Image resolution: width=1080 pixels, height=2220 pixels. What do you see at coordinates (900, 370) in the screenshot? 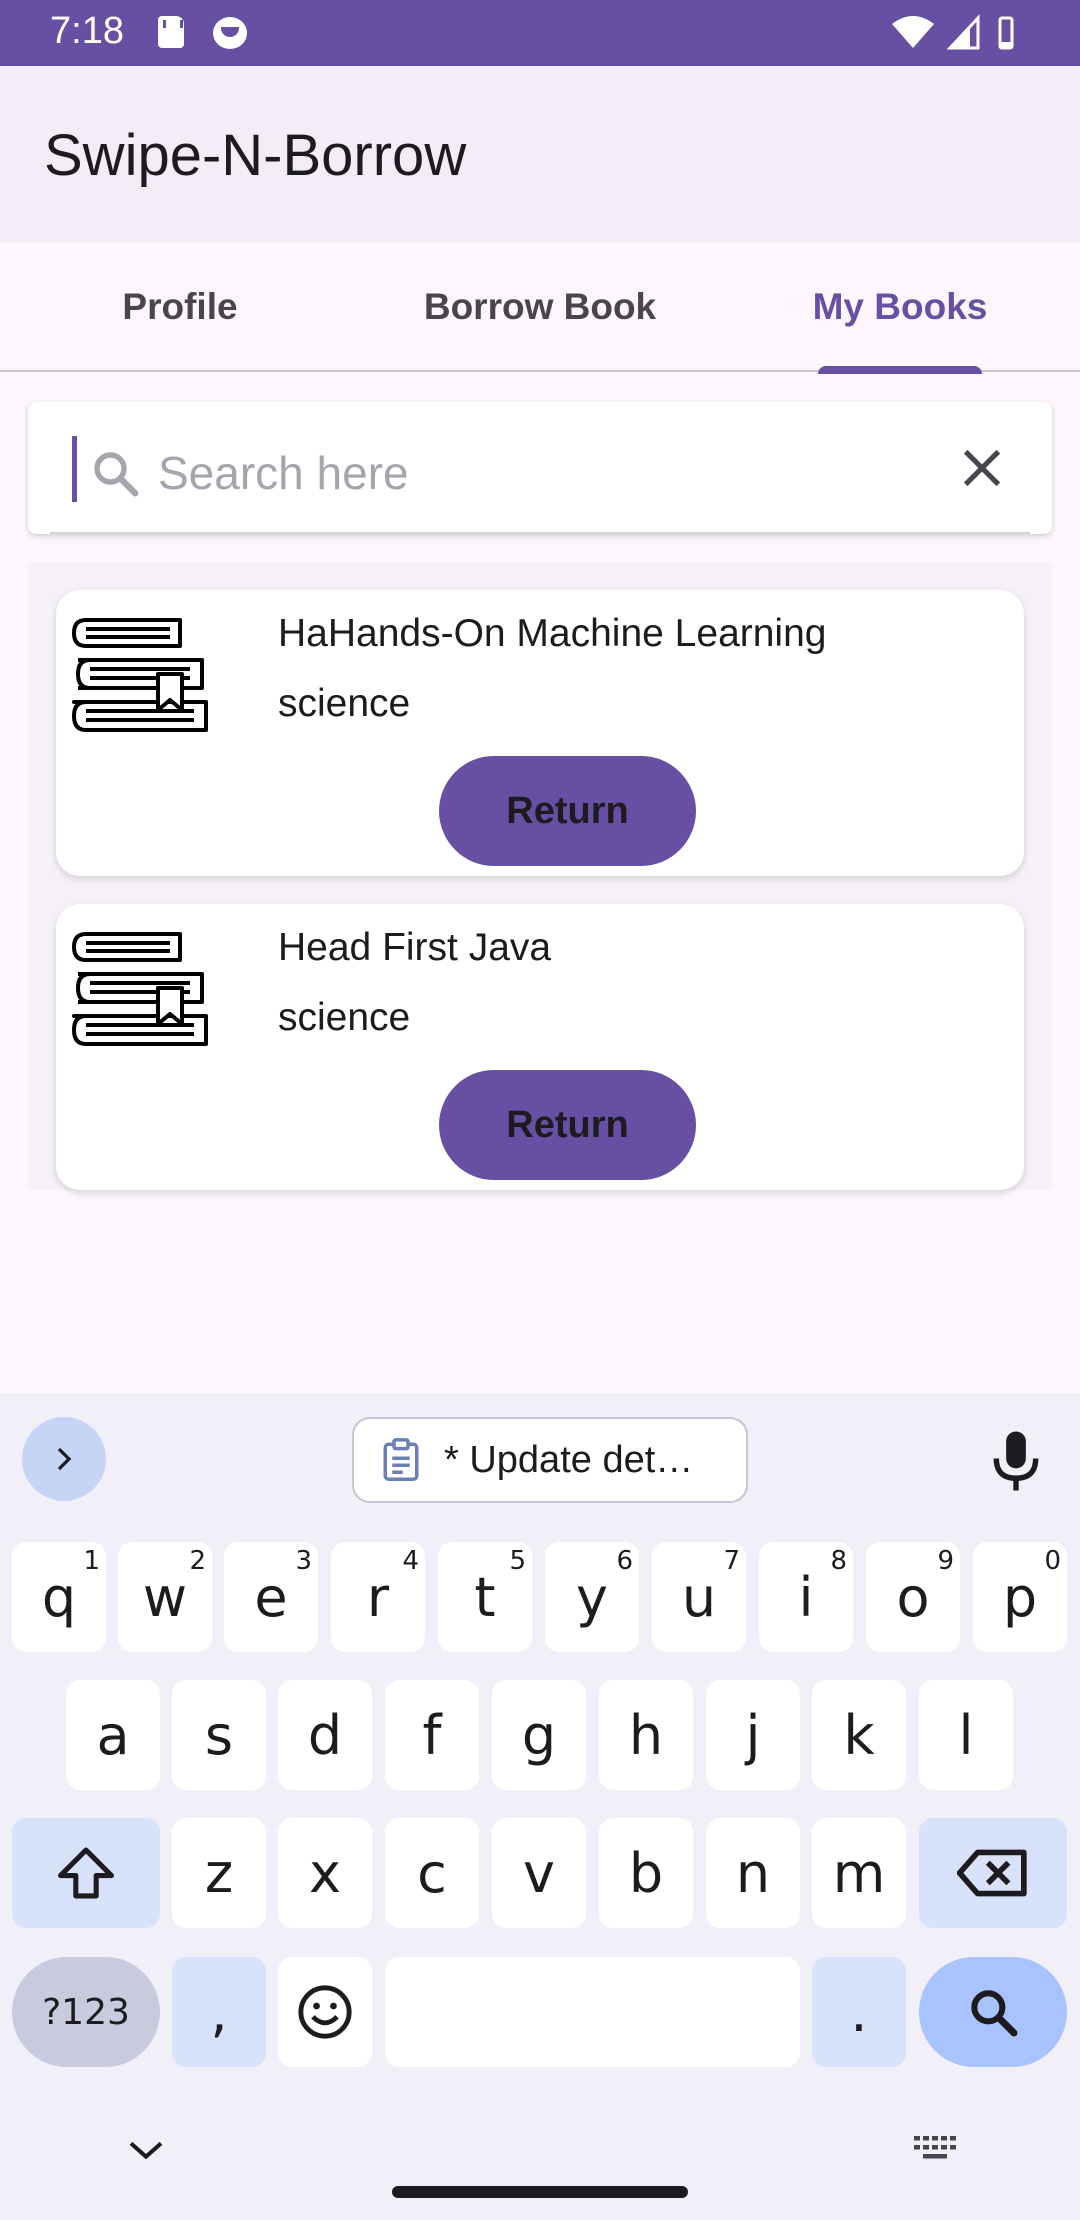
I see `tab-indicator` at bounding box center [900, 370].